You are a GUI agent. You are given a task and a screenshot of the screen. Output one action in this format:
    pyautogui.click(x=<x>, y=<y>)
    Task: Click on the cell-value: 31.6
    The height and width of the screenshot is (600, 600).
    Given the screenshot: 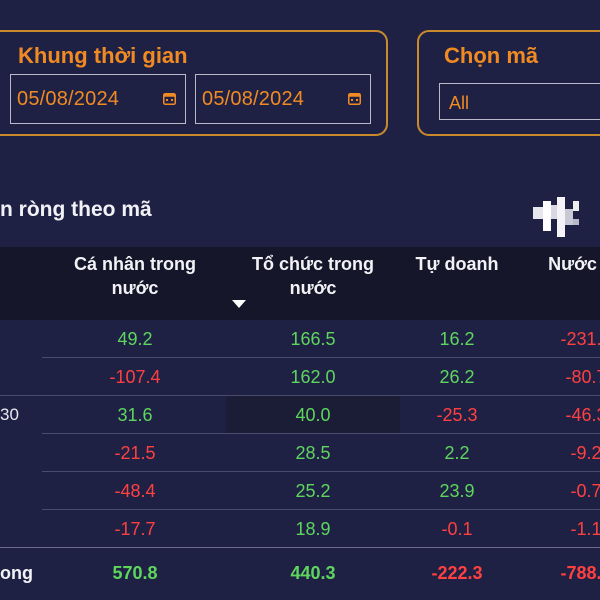 What is the action you would take?
    pyautogui.click(x=135, y=415)
    